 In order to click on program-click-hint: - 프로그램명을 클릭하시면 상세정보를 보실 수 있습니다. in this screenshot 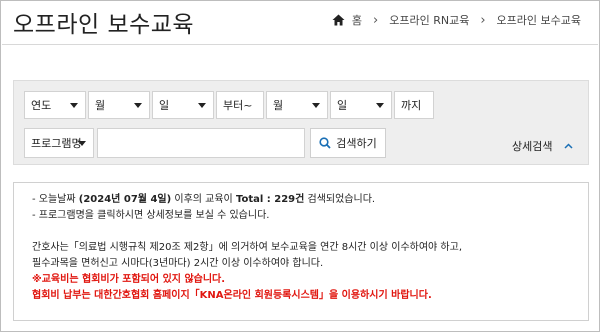, I will do `click(151, 215)`.